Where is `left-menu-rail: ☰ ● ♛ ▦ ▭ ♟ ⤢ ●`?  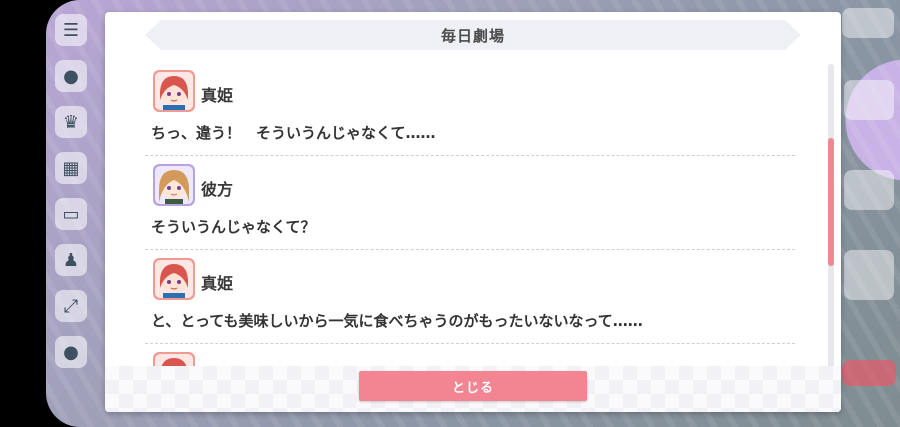 left-menu-rail: ☰ ● ♛ ▦ ▭ ♟ ⤢ ● is located at coordinates (71, 213).